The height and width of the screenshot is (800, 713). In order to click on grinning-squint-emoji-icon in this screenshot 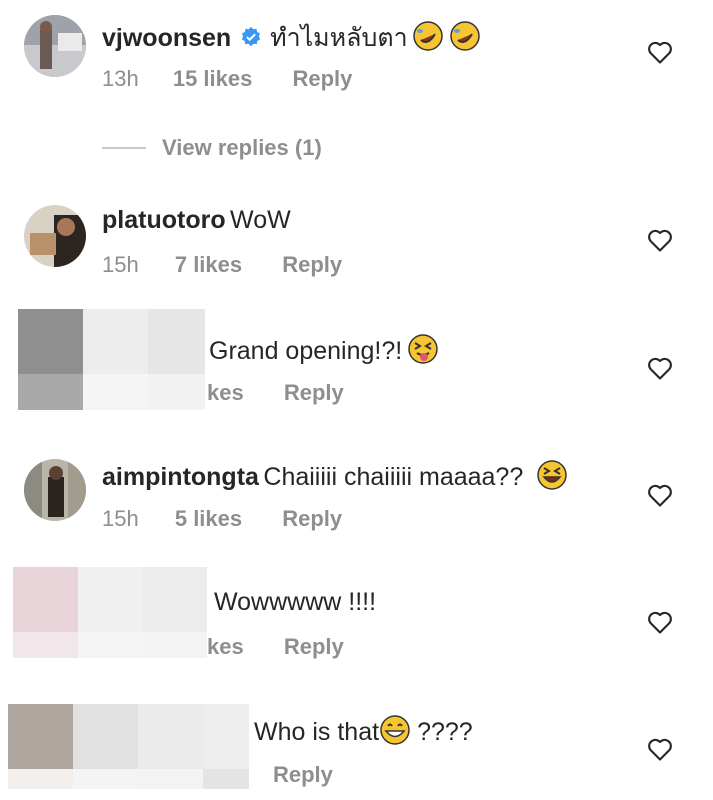, I will do `click(551, 475)`.